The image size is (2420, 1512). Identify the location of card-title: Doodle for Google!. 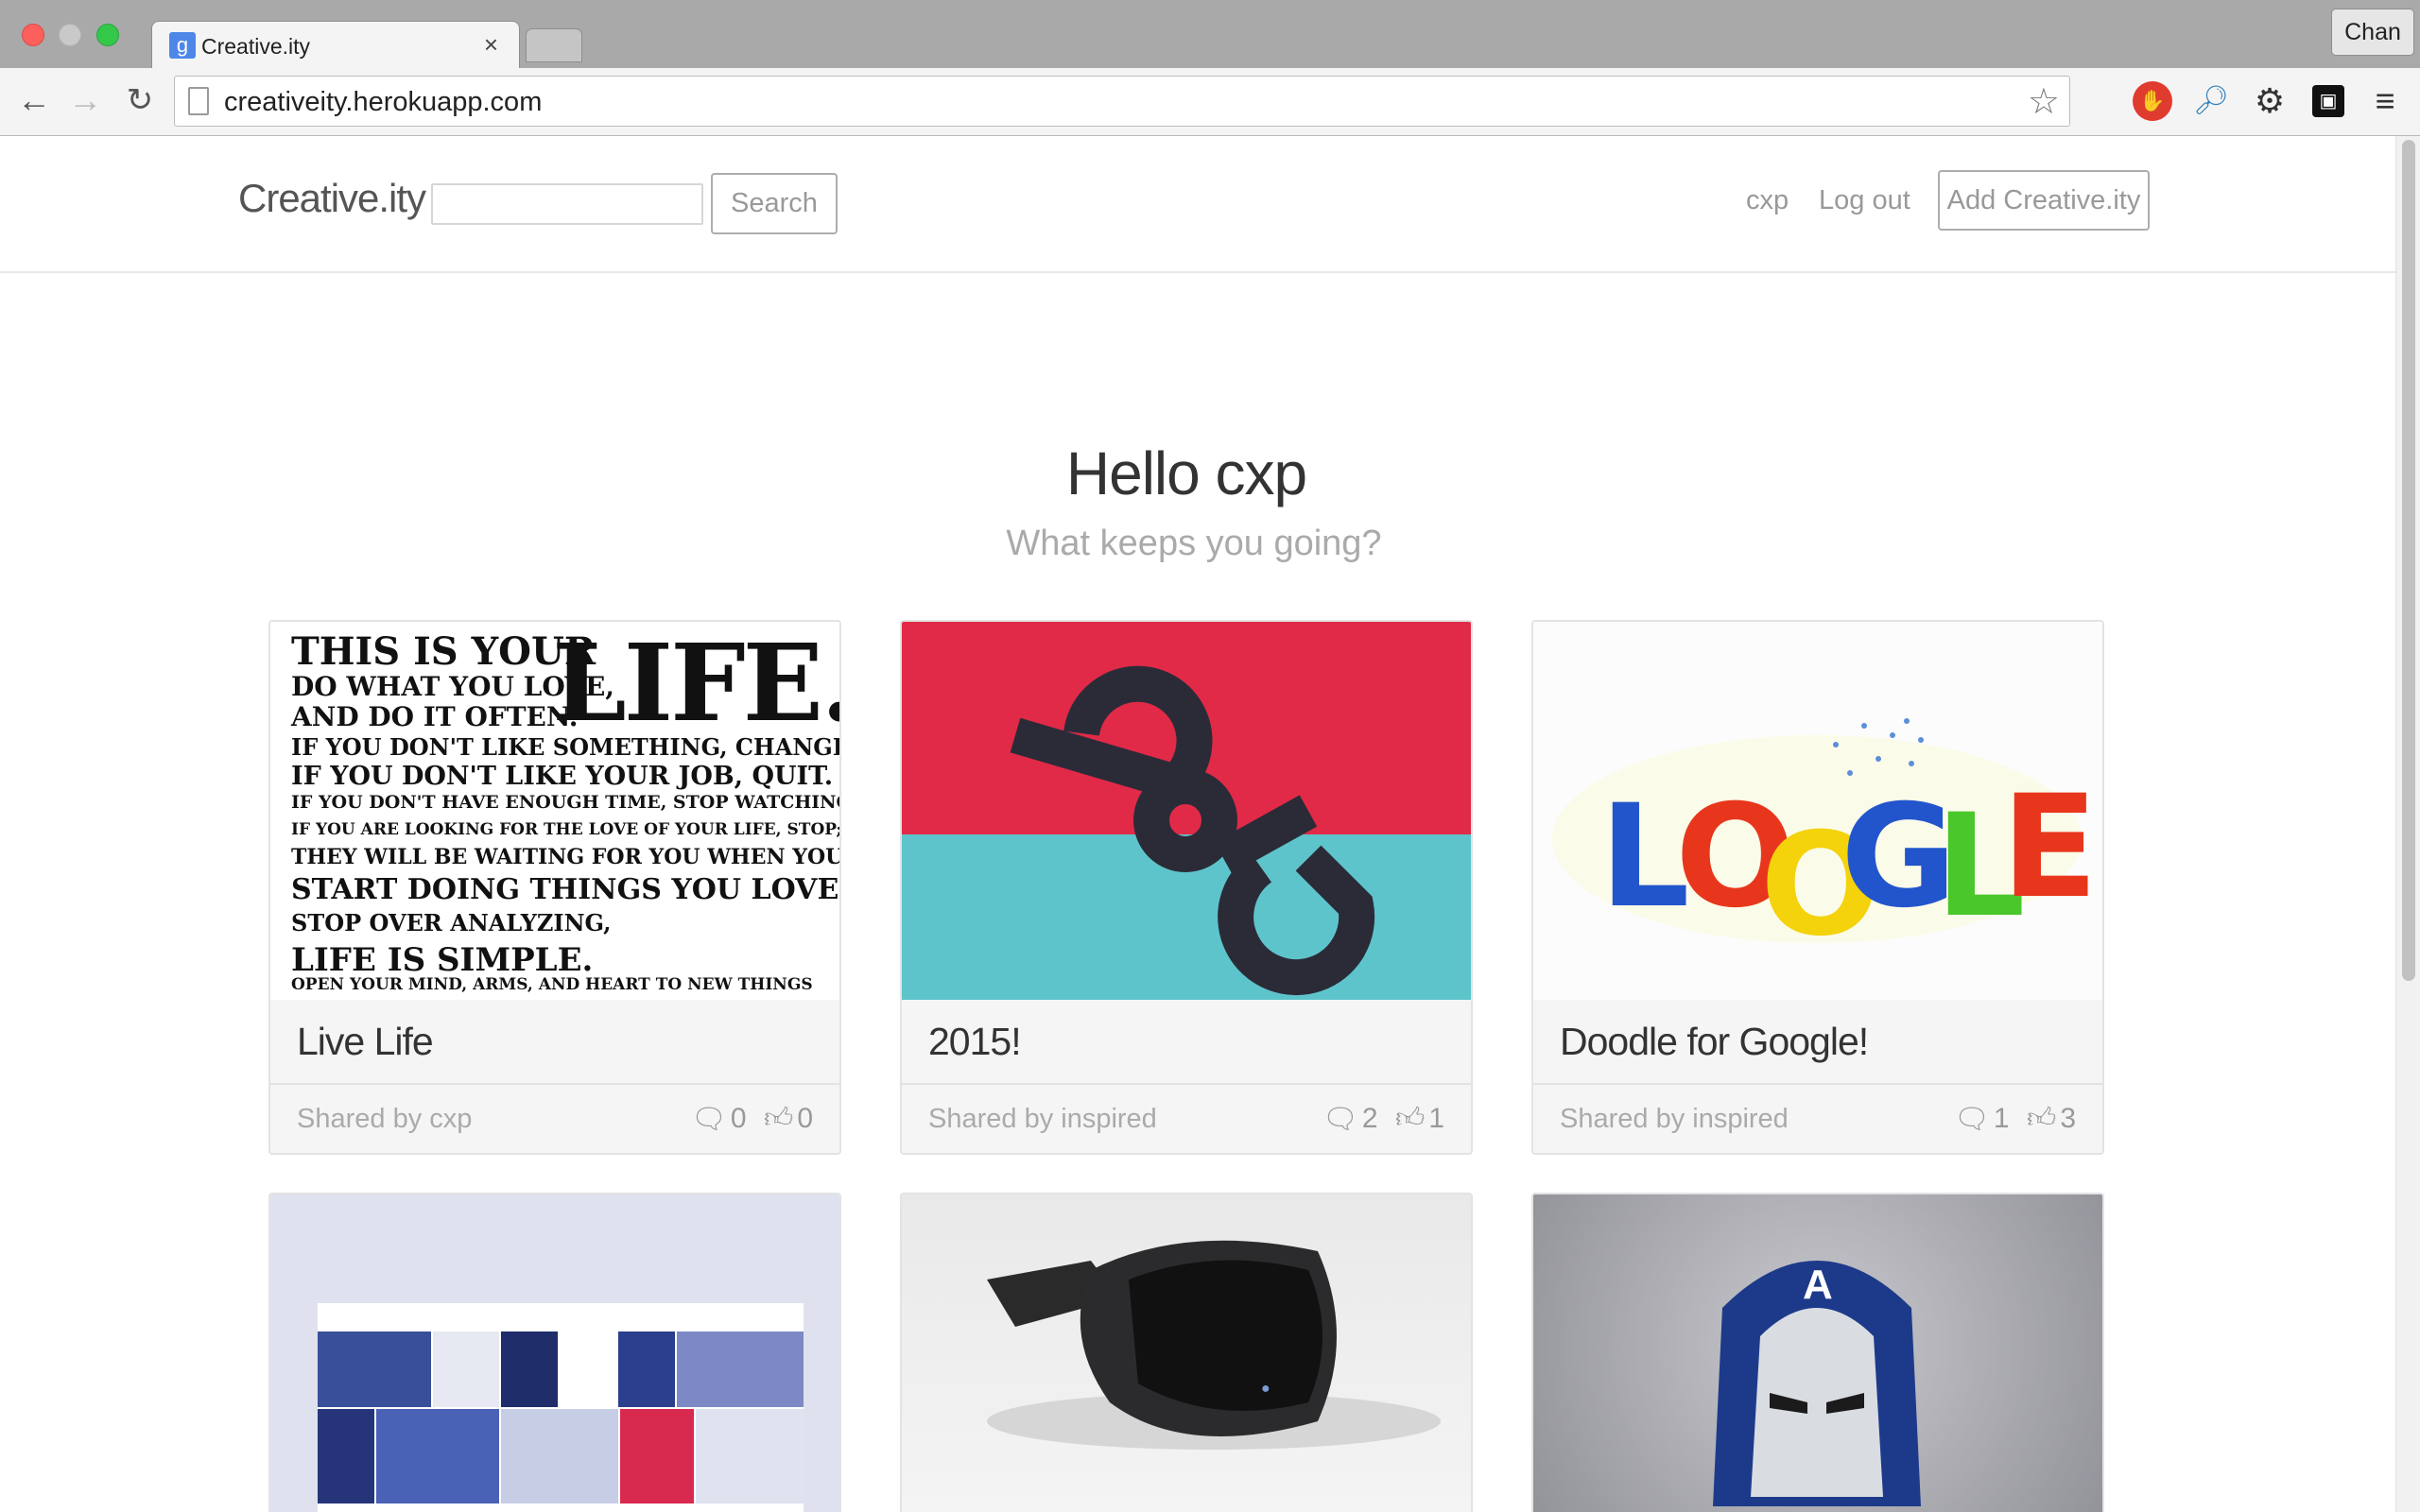
(1817, 1041).